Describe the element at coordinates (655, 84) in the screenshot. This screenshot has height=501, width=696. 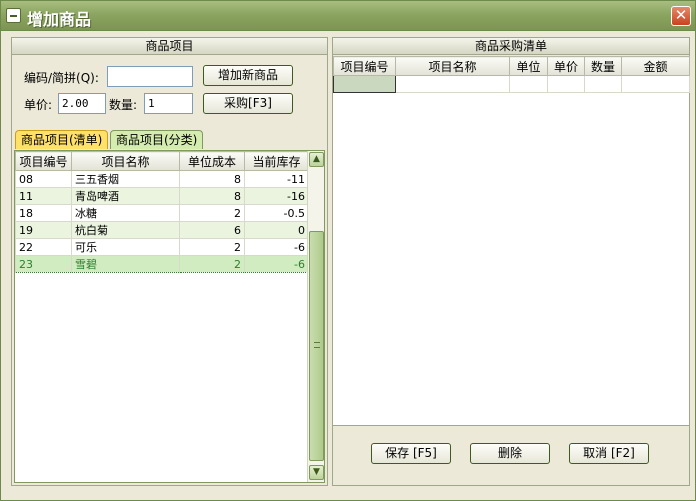
I see `cell-amount` at that location.